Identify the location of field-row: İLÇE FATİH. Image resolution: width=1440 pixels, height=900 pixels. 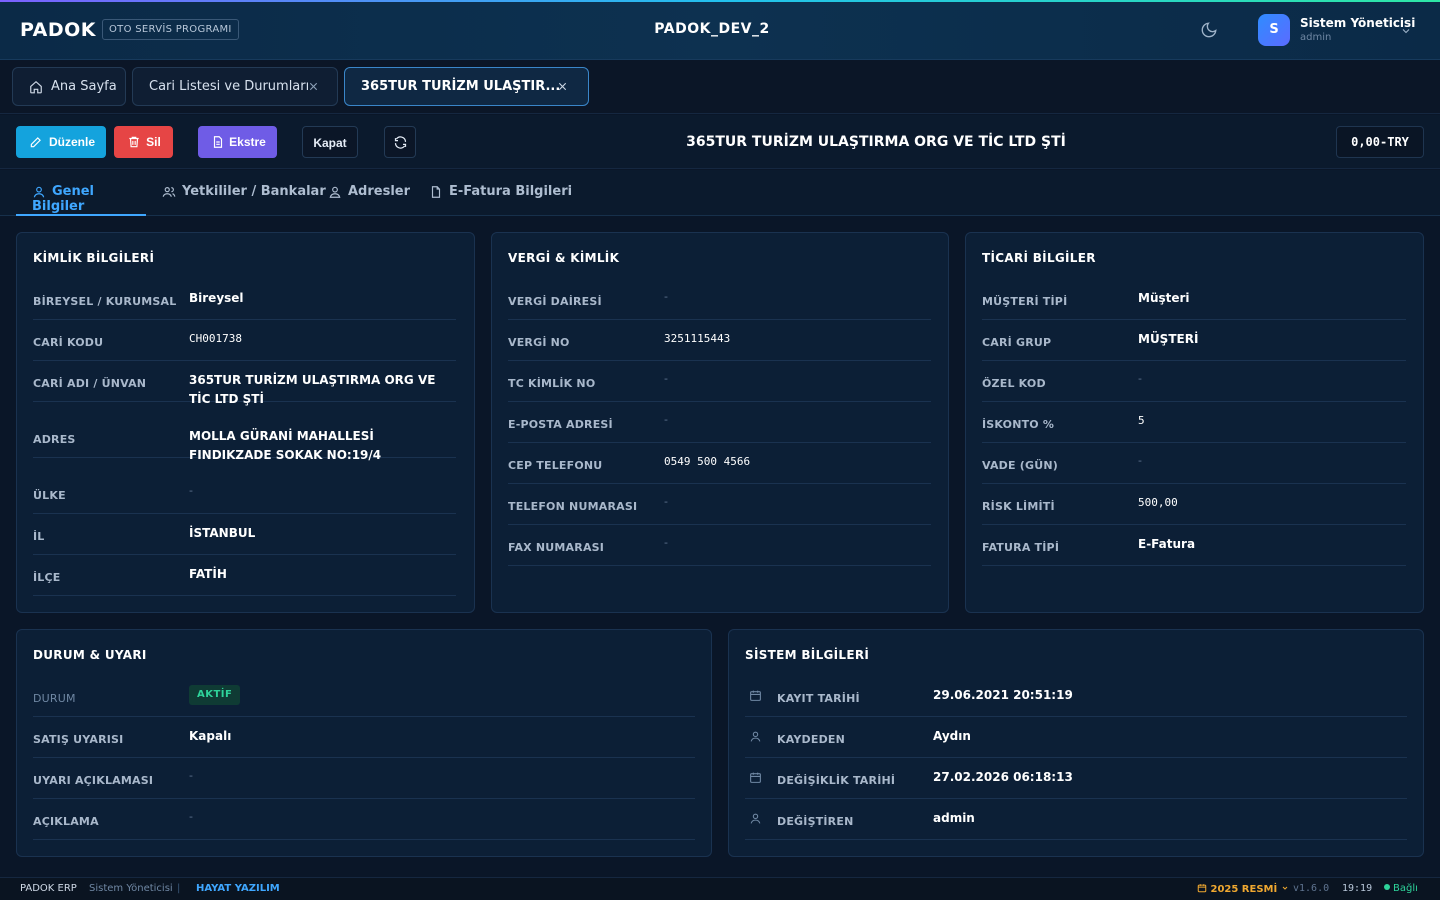
(244, 578).